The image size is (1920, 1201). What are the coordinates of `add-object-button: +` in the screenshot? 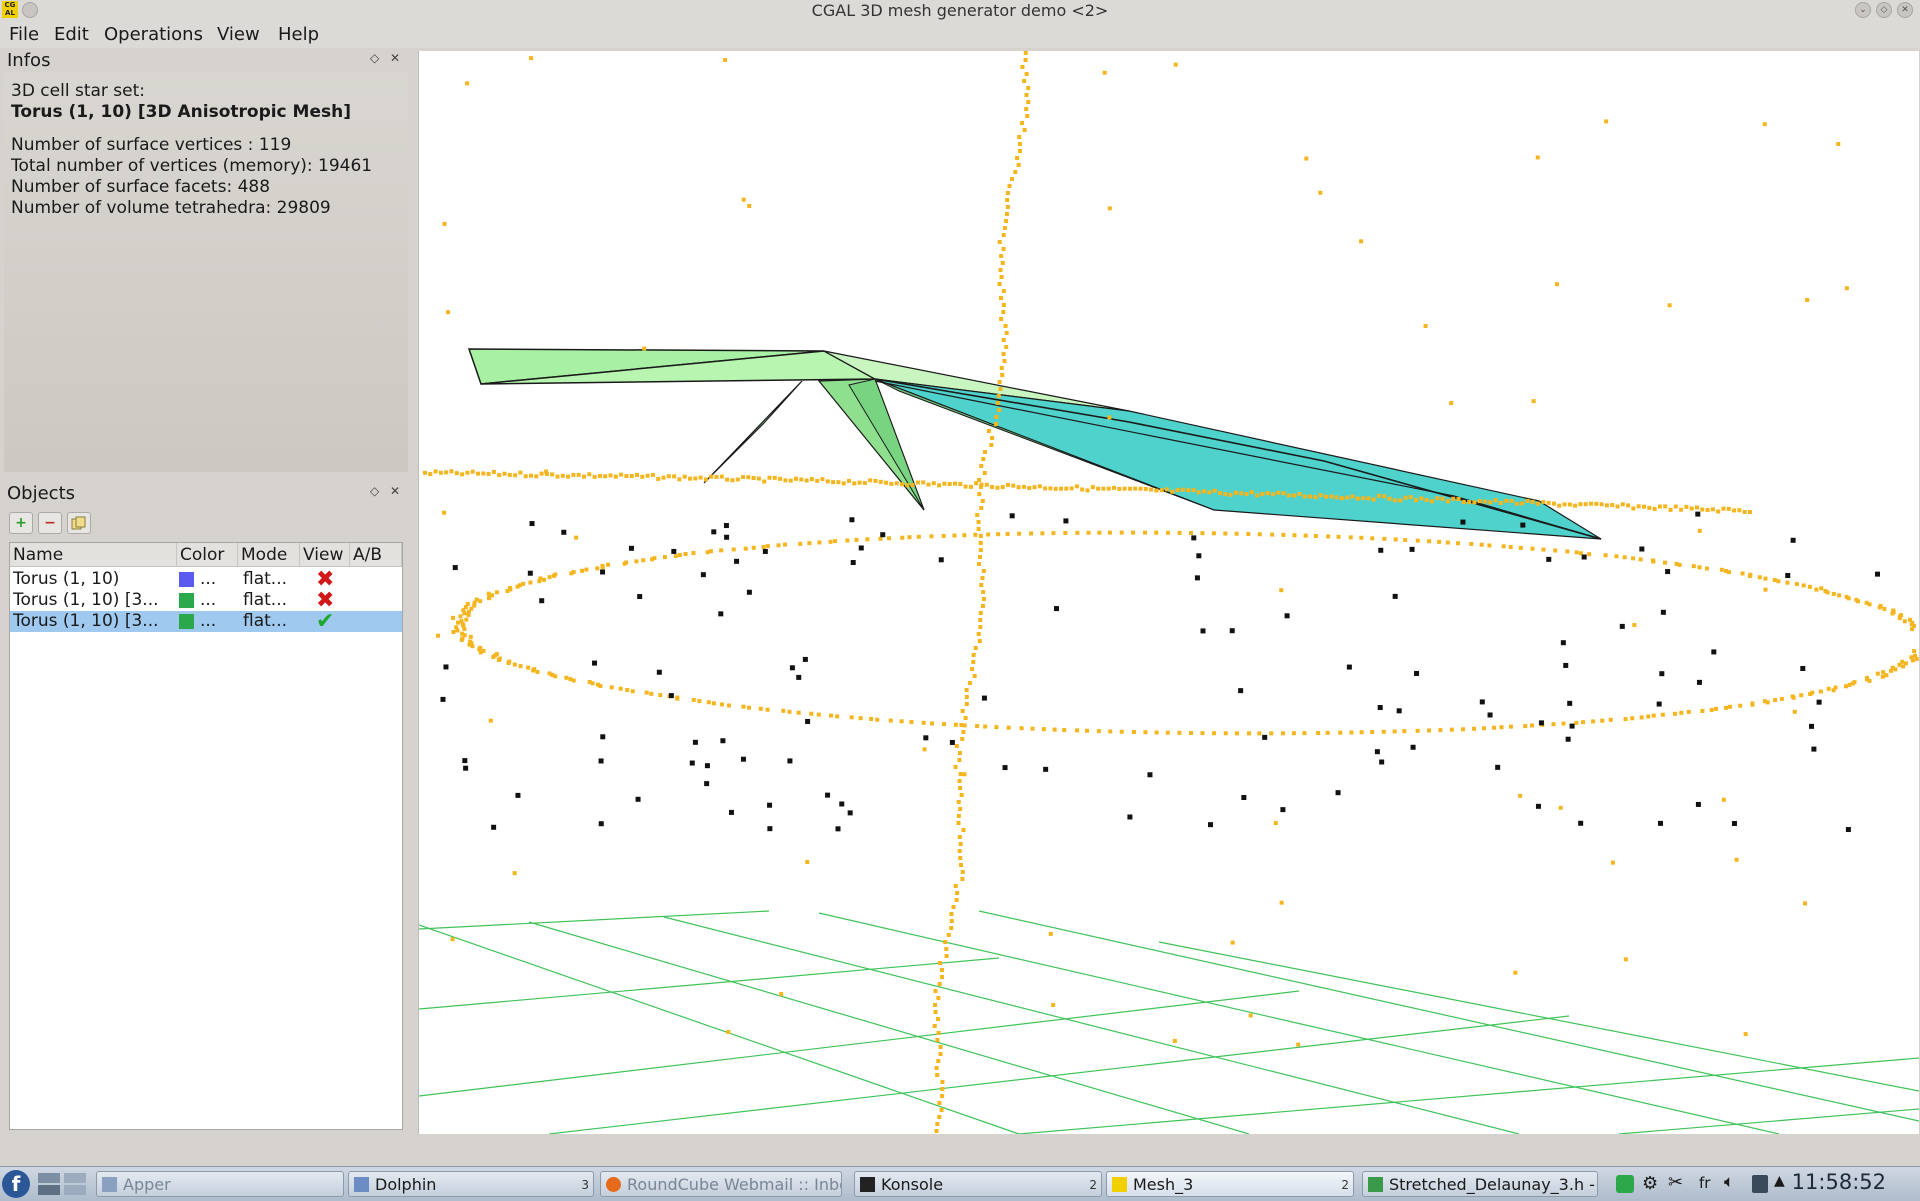 It's located at (21, 523).